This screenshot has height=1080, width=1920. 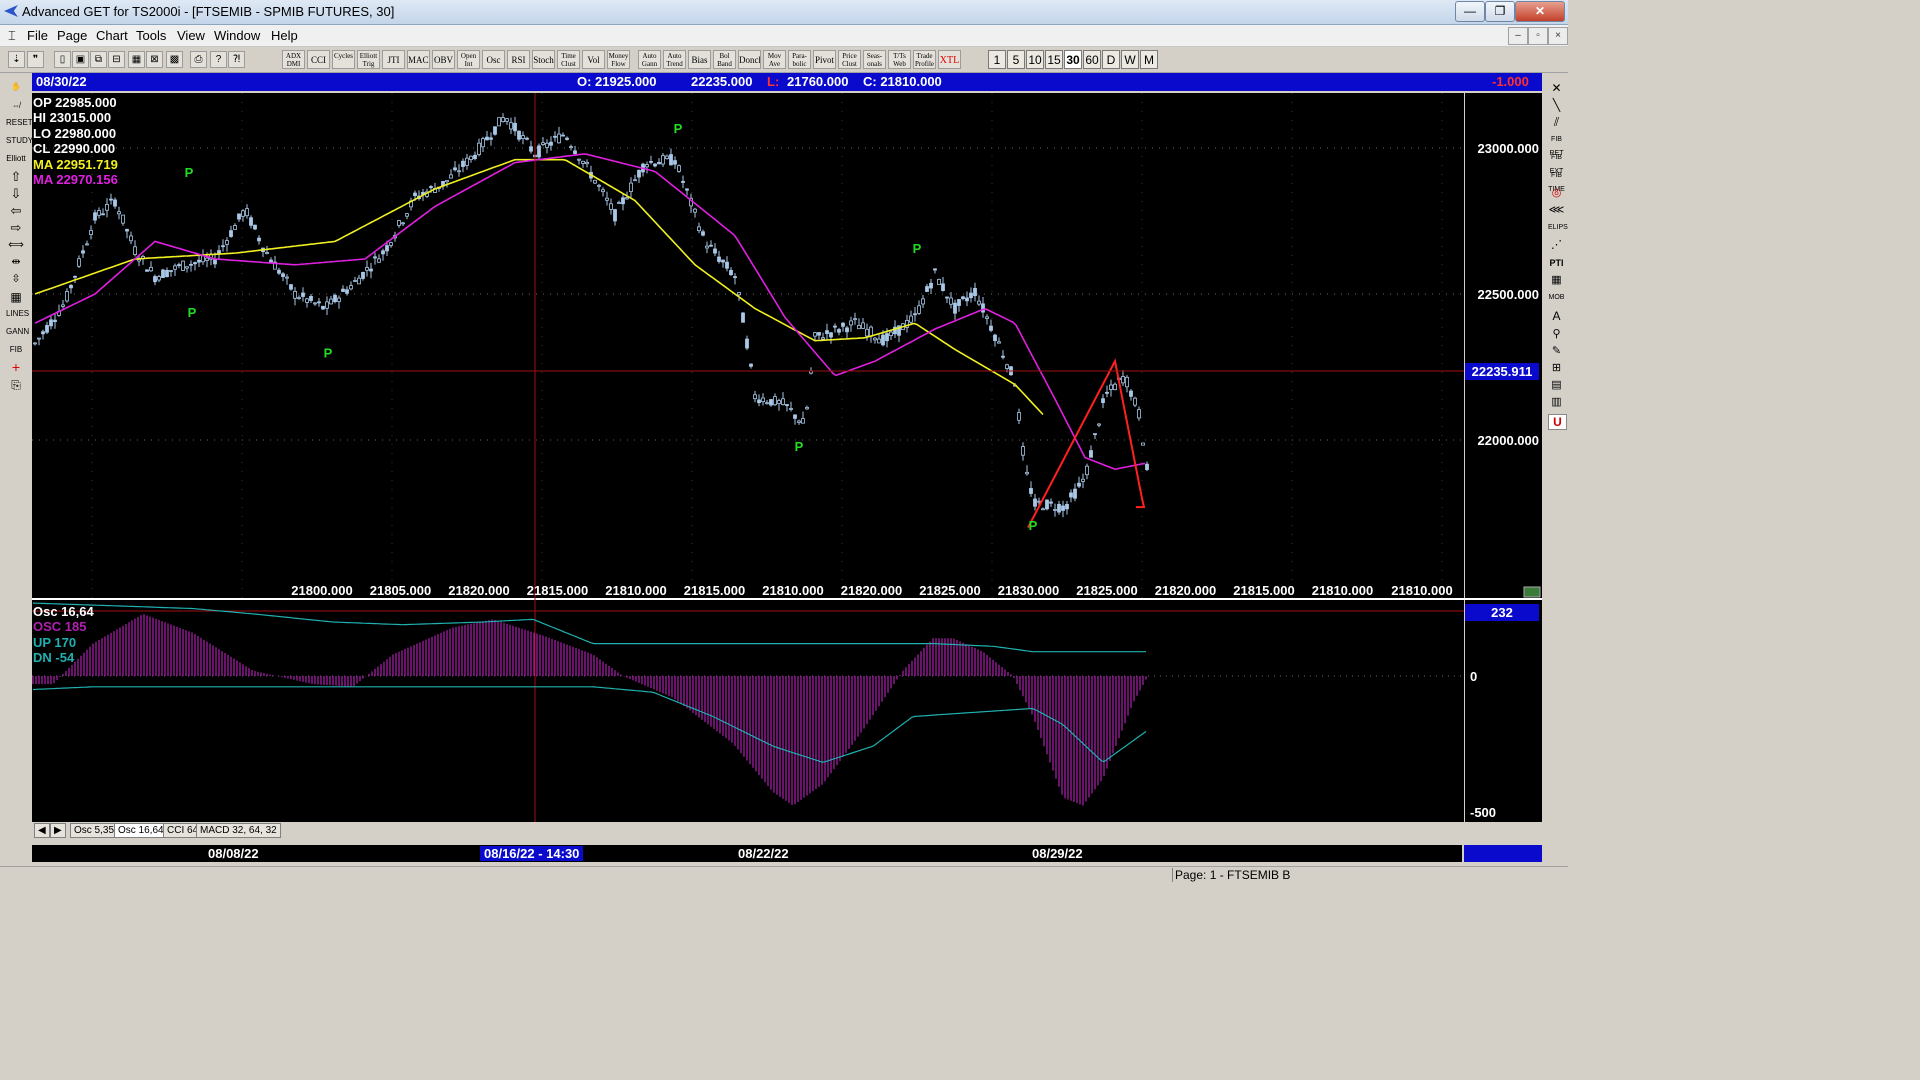 I want to click on study-button: Cycles, so click(x=343, y=59).